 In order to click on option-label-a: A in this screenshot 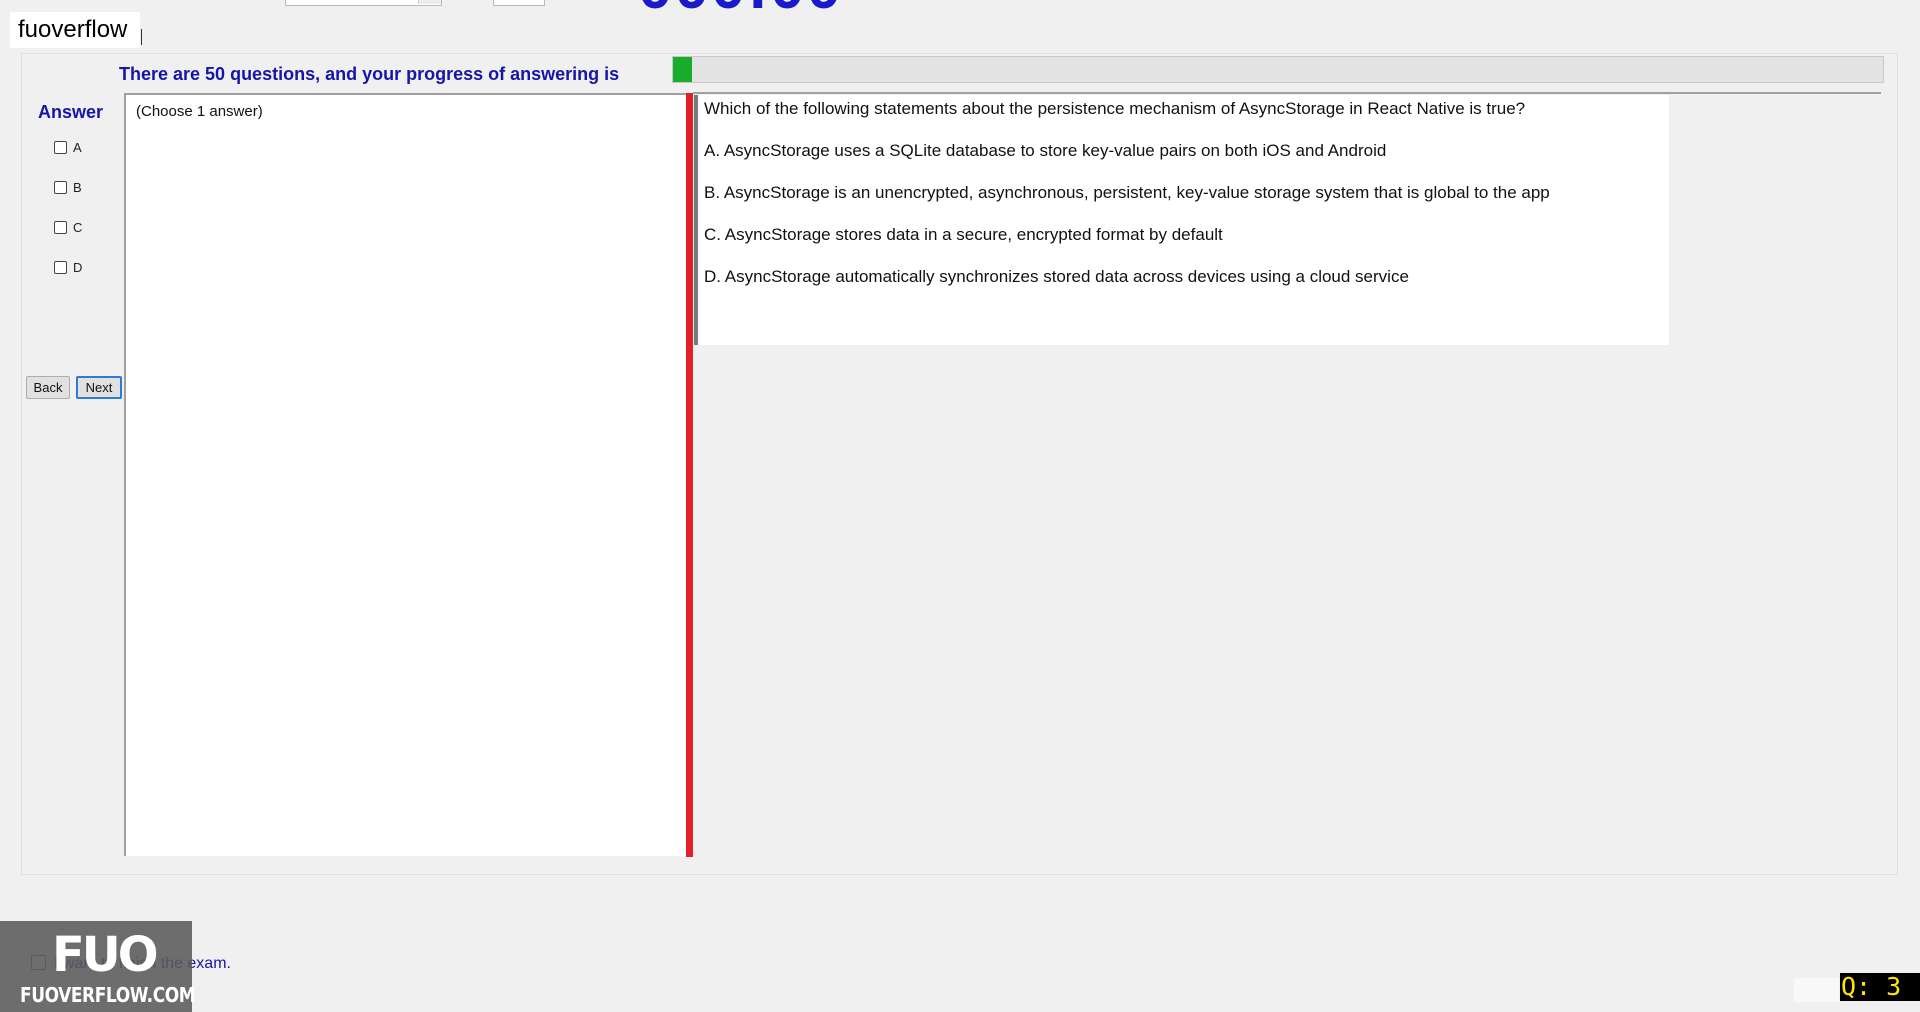, I will do `click(77, 147)`.